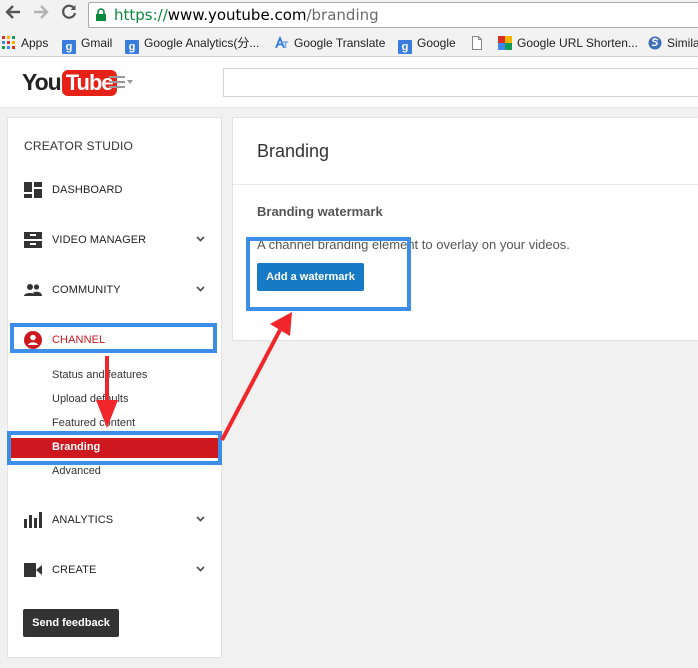 This screenshot has height=668, width=698. What do you see at coordinates (33, 570) in the screenshot?
I see `create-icon` at bounding box center [33, 570].